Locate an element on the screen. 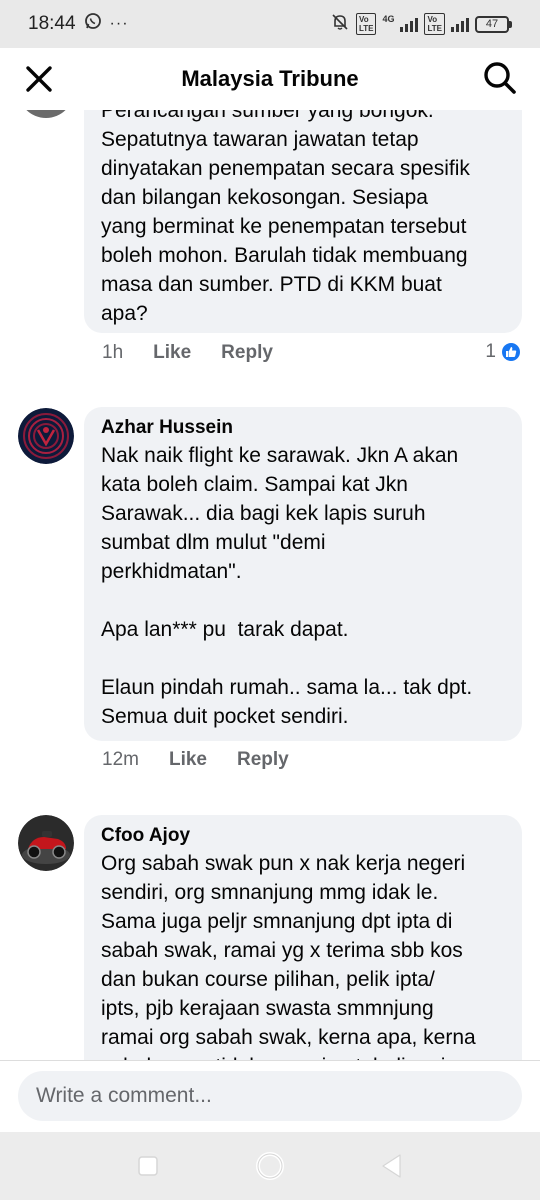 The height and width of the screenshot is (1200, 540). back-button is located at coordinates (392, 1166).